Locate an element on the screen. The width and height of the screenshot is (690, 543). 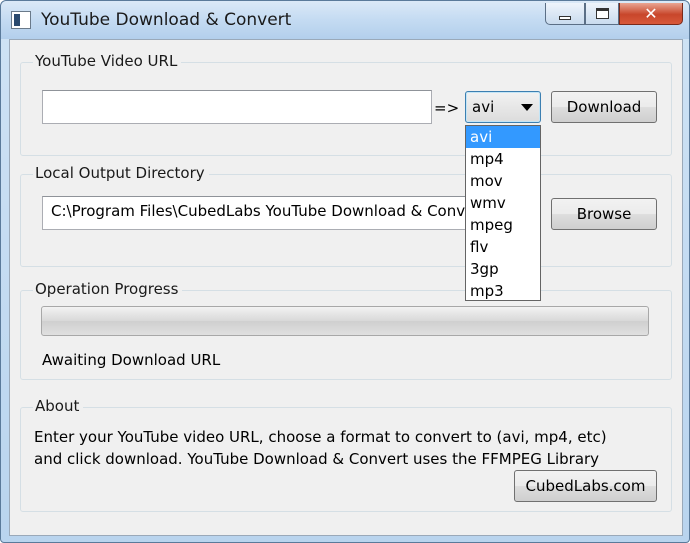
close-button: ✕ is located at coordinates (651, 14).